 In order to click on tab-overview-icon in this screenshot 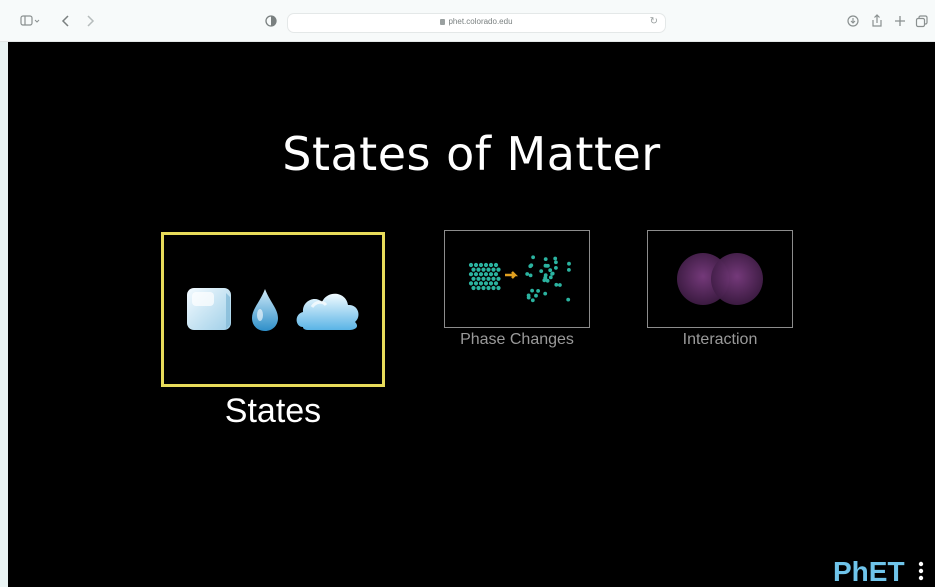, I will do `click(922, 21)`.